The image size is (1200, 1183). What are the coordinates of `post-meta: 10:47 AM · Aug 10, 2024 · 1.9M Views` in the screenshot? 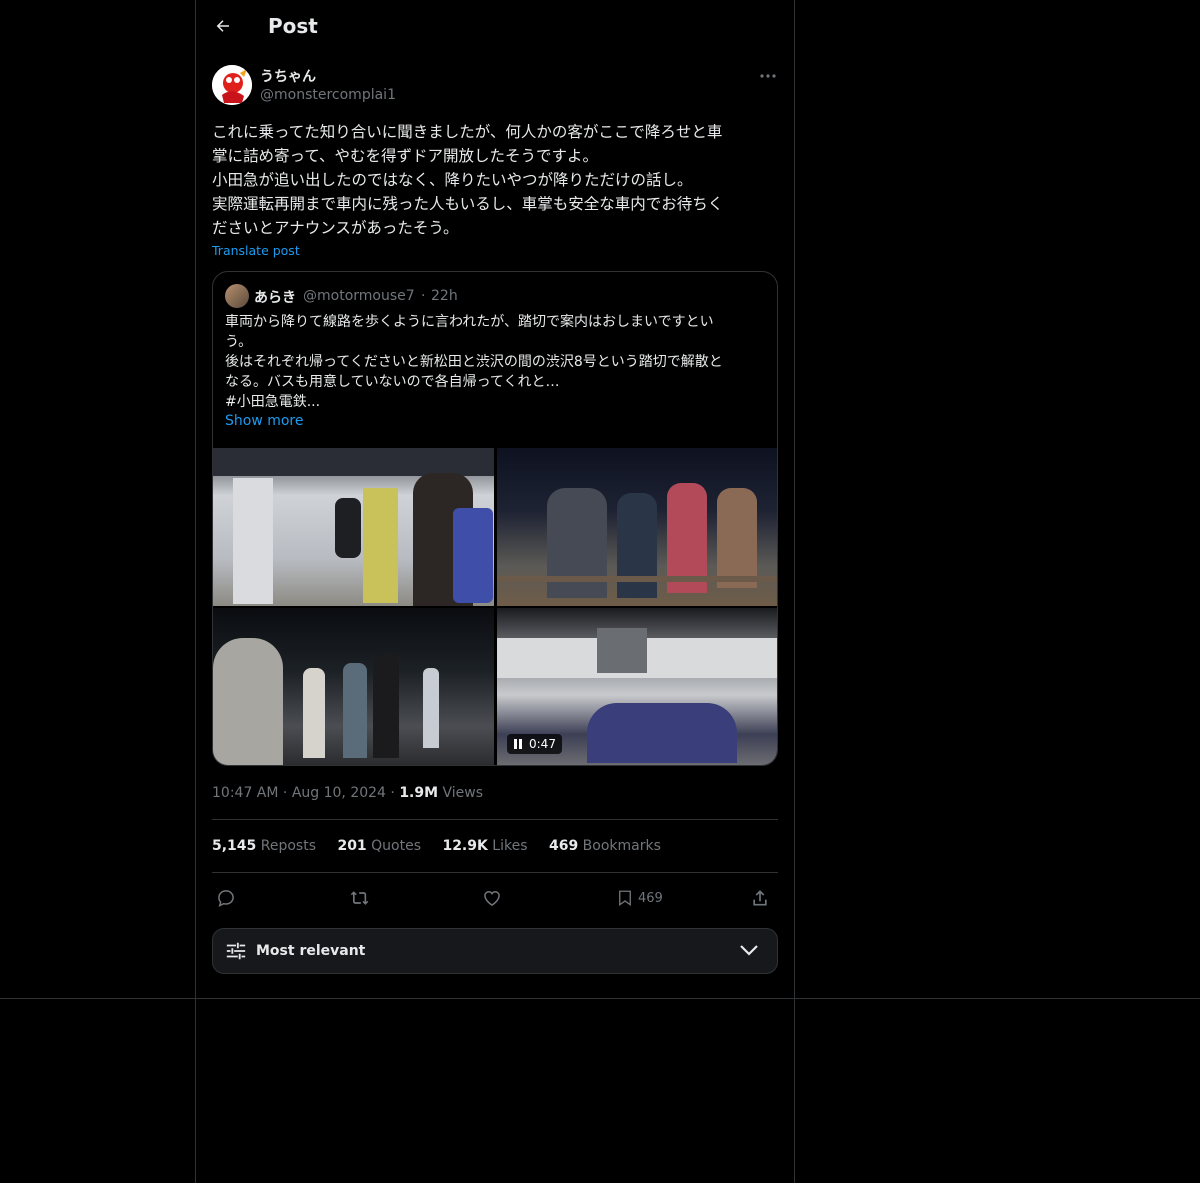 It's located at (348, 793).